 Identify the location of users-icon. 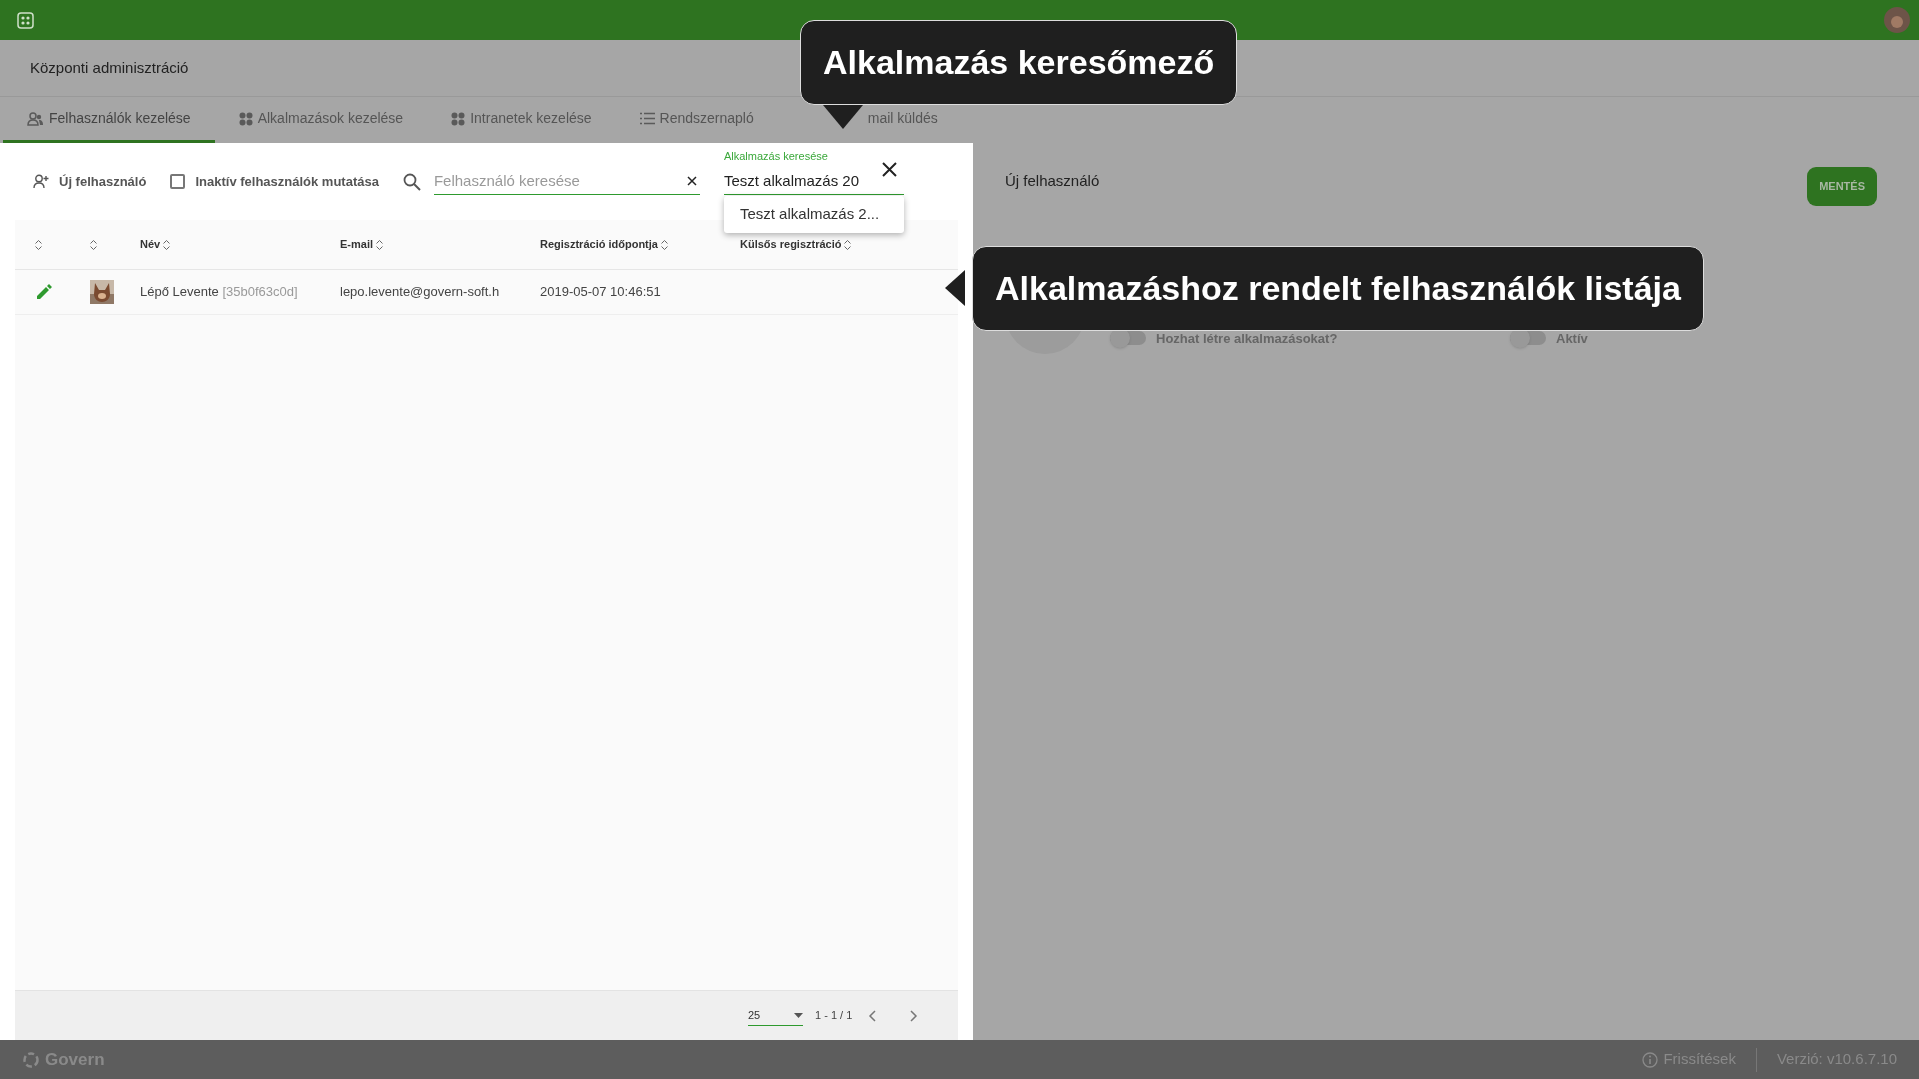
(35, 118).